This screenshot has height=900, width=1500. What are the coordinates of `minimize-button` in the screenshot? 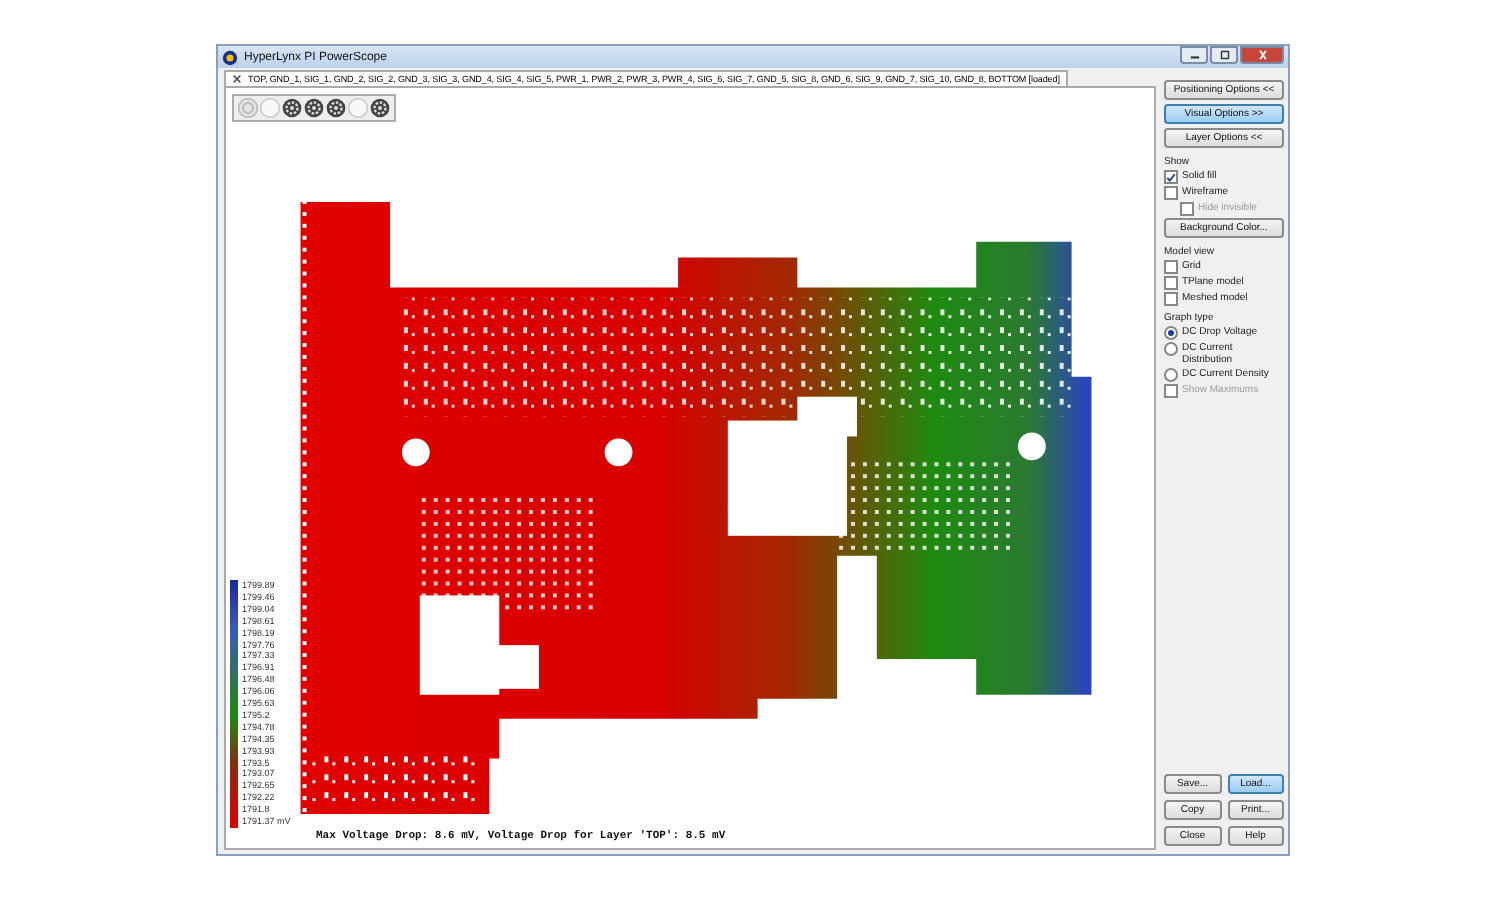 It's located at (1194, 55).